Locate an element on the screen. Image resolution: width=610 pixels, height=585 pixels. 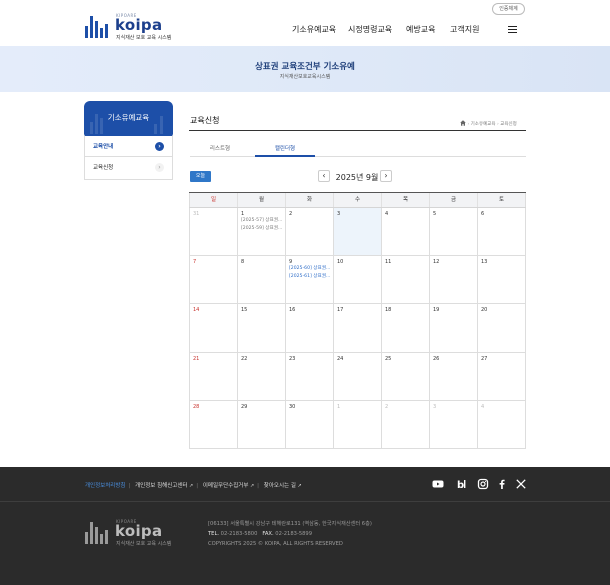
calendar-day-cell: 5 is located at coordinates (453, 232).